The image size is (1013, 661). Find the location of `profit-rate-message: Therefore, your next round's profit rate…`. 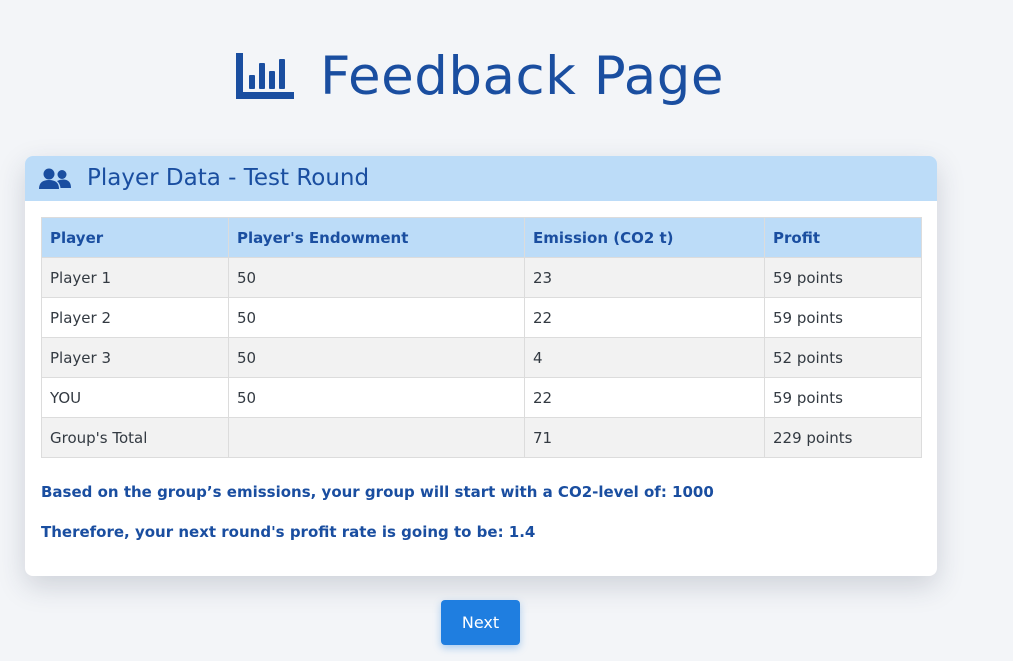

profit-rate-message: Therefore, your next round's profit rate… is located at coordinates (288, 532).